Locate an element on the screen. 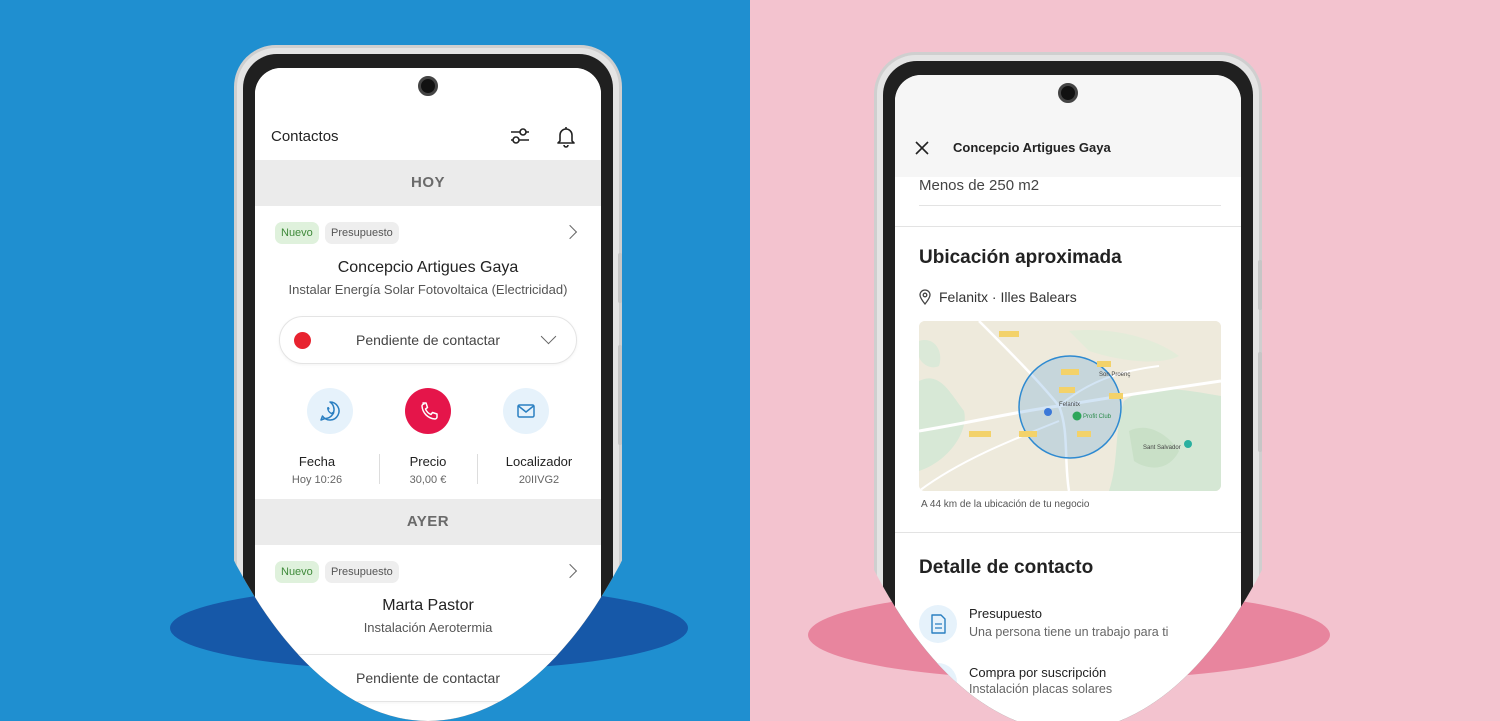 The width and height of the screenshot is (1500, 721). info-value: Hoy 10:26 is located at coordinates (317, 480).